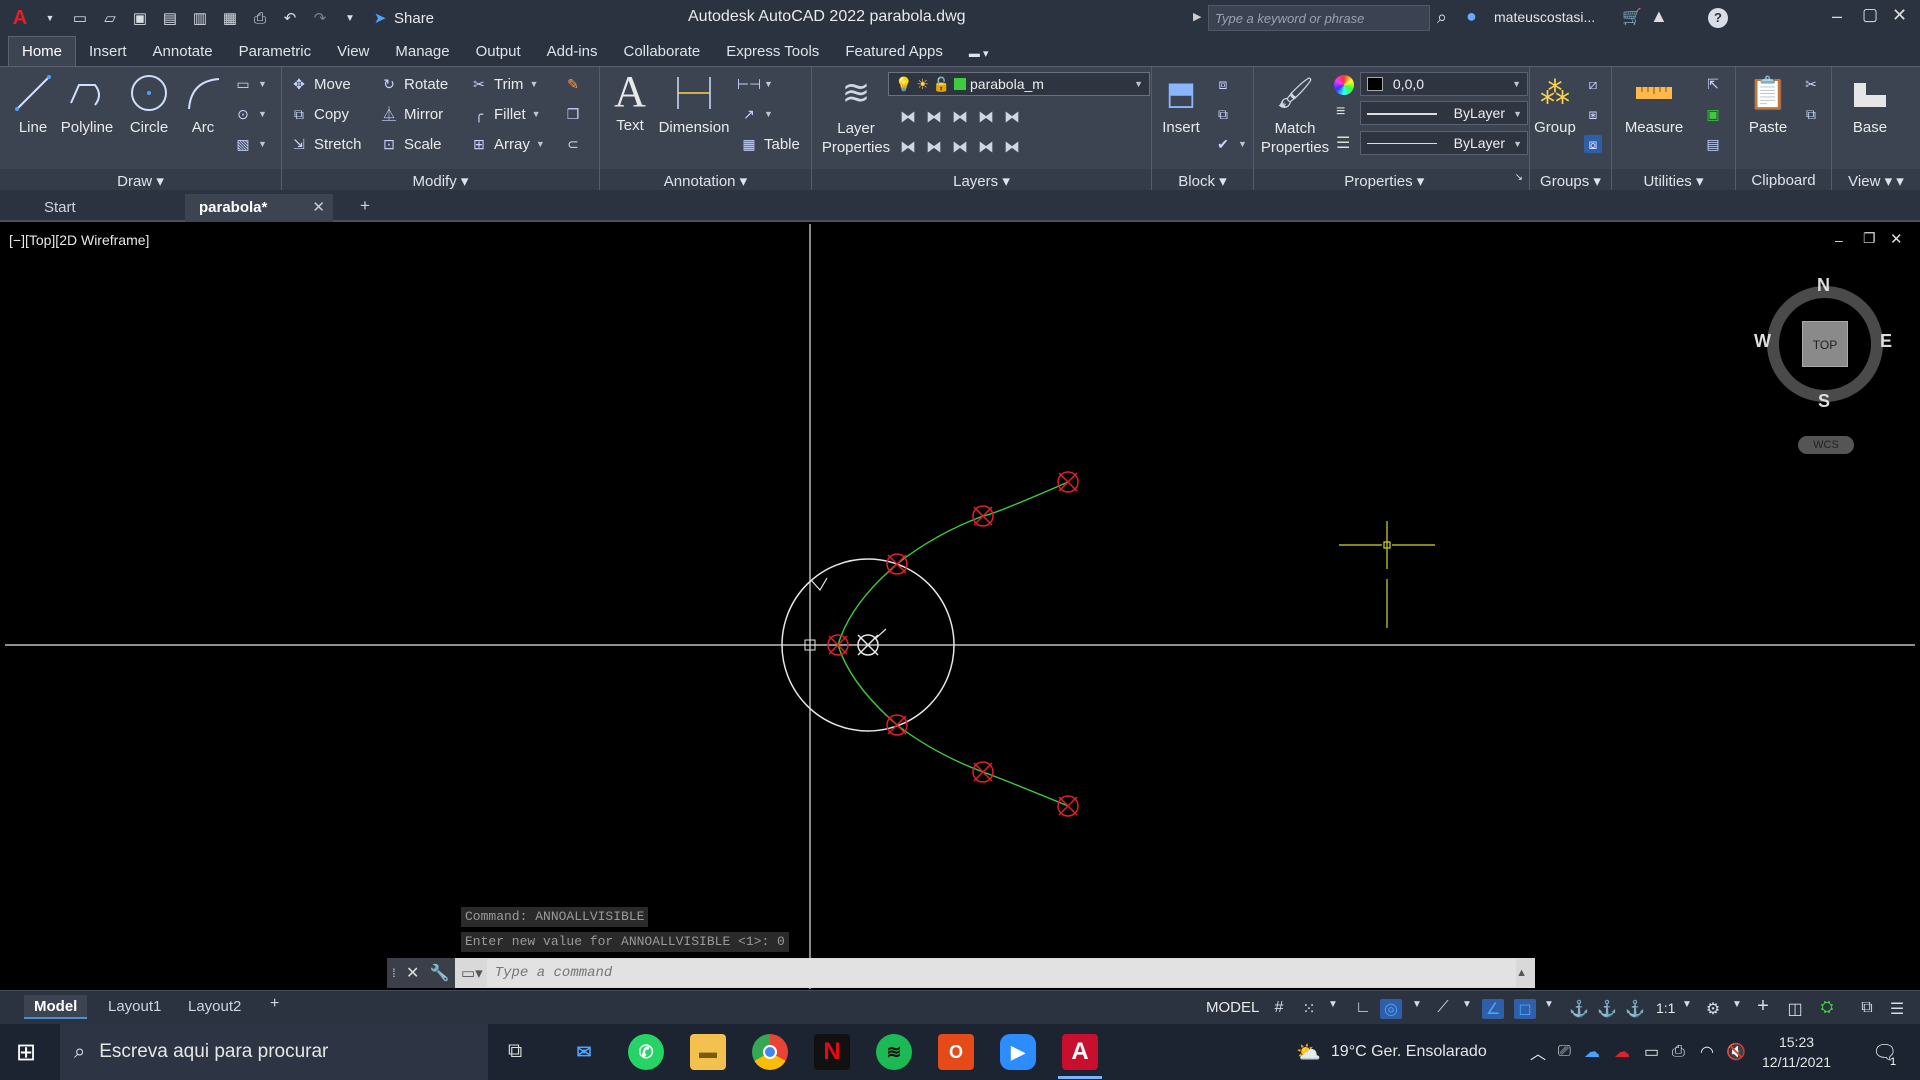  Describe the element at coordinates (1443, 1009) in the screenshot. I see `isodraft-icon: ⟋` at that location.